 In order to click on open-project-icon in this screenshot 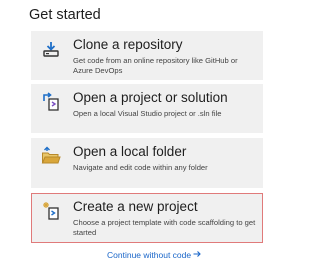, I will do `click(51, 102)`.